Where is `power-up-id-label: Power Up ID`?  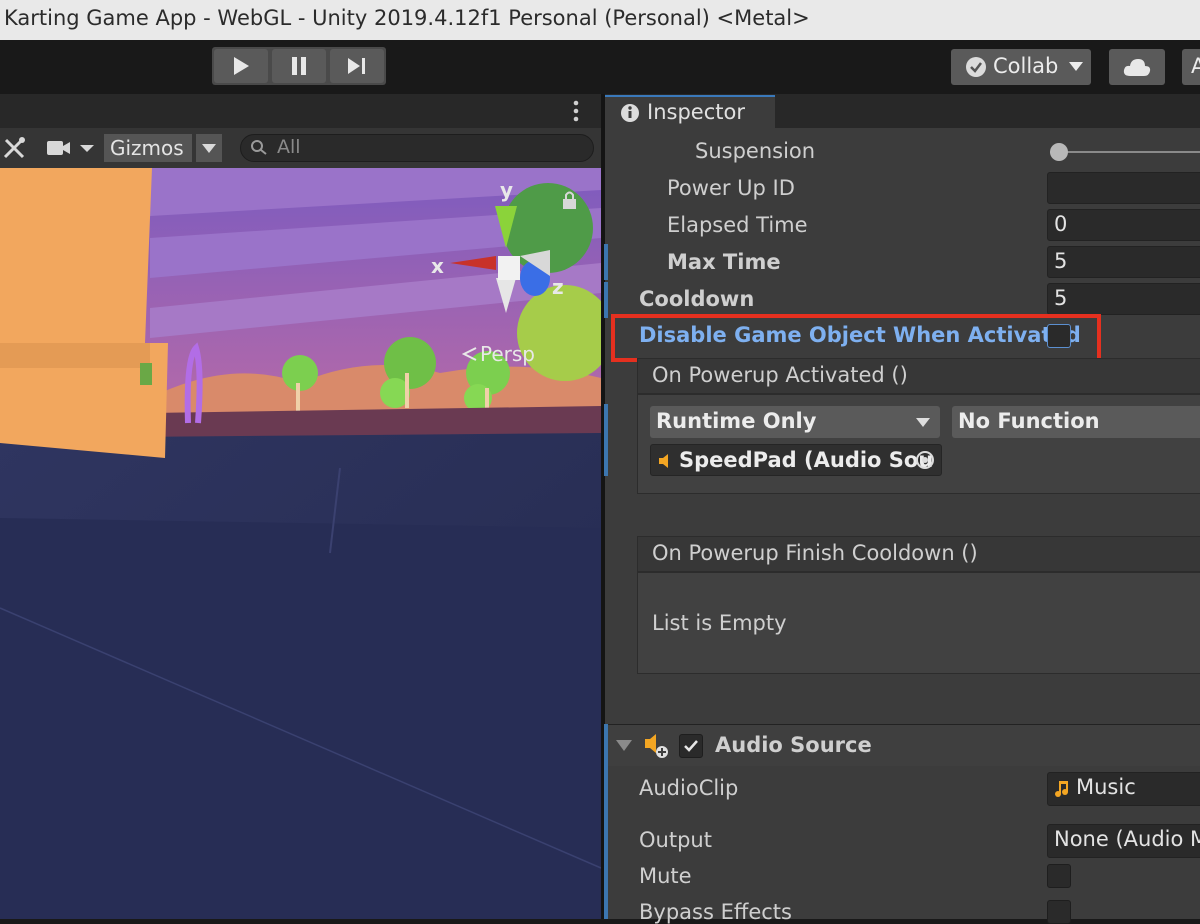
power-up-id-label: Power Up ID is located at coordinates (731, 188).